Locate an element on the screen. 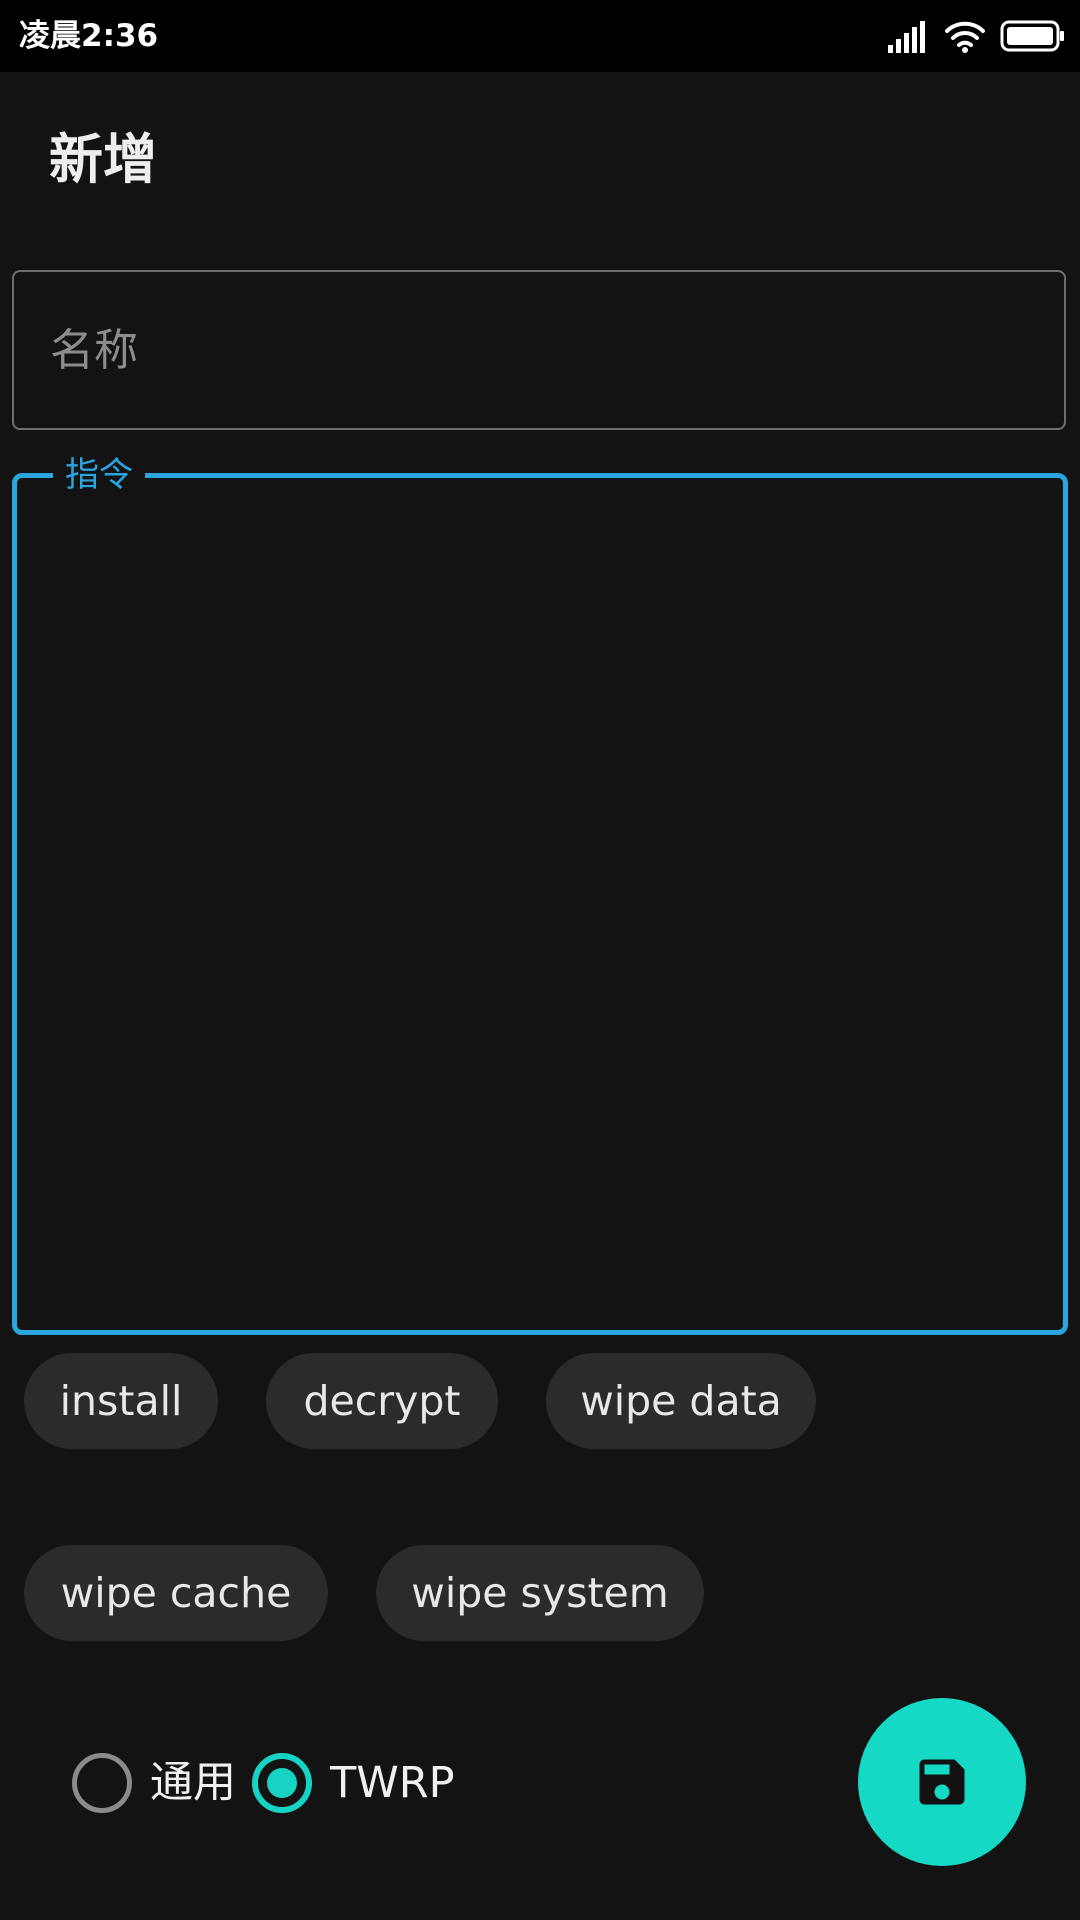 Image resolution: width=1080 pixels, height=1920 pixels. save-icon is located at coordinates (942, 1782).